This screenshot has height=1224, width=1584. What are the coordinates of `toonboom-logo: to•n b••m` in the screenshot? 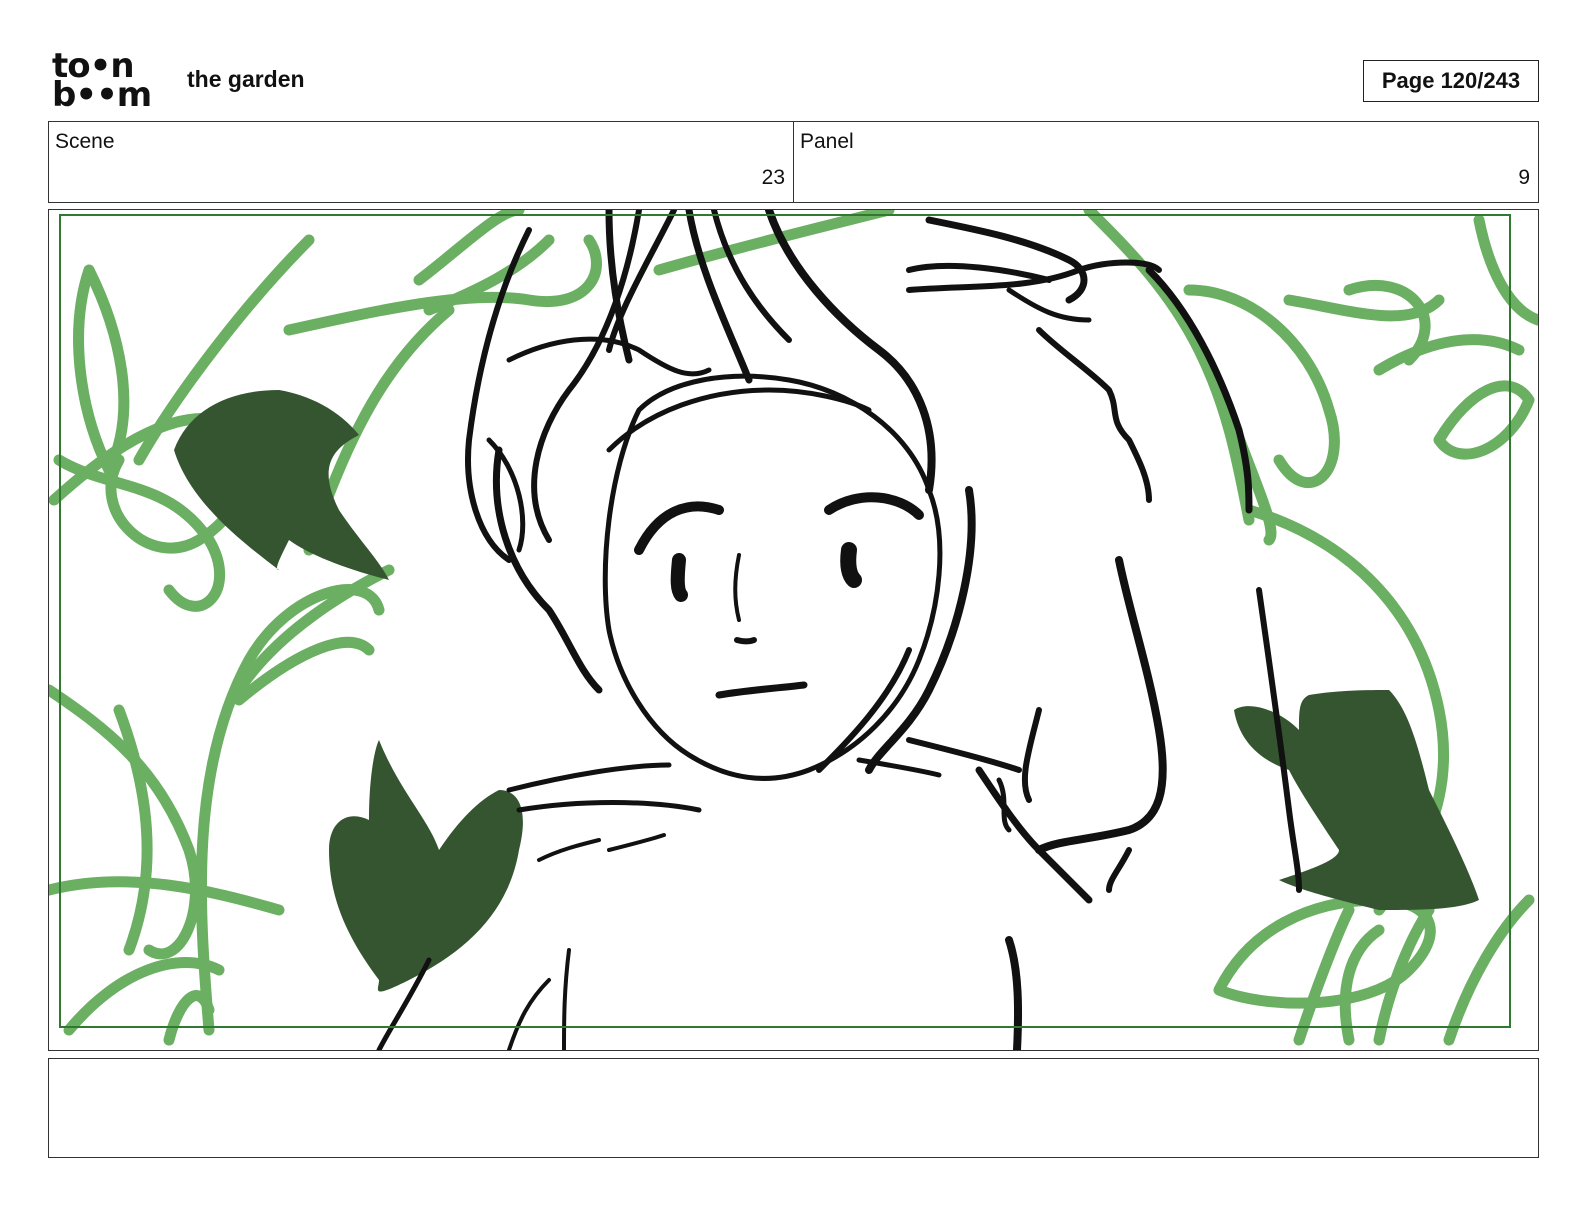 It's located at (108, 82).